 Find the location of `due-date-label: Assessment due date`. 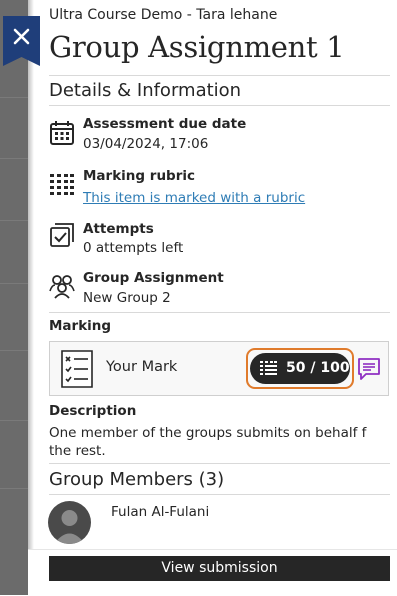

due-date-label: Assessment due date is located at coordinates (165, 124).